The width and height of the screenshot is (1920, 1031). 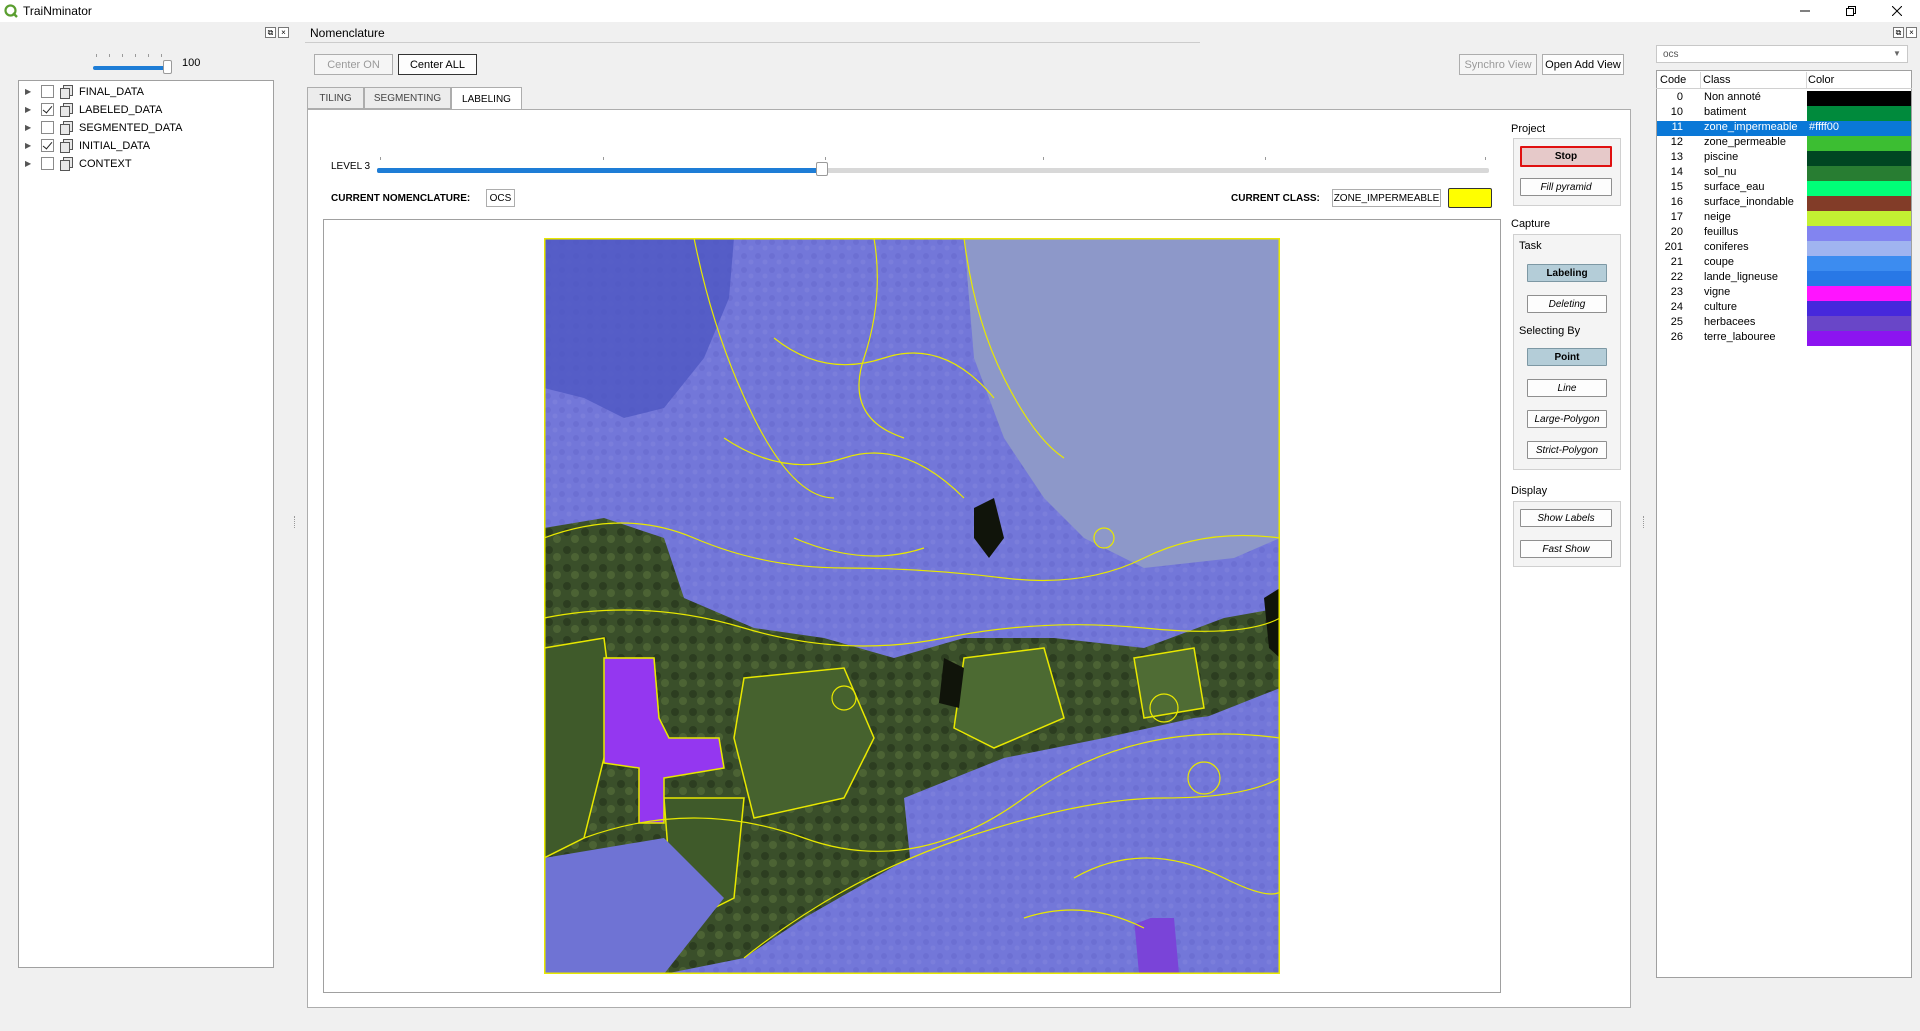 I want to click on layer-row: ▶ LABELED_DATA, so click(x=90, y=109).